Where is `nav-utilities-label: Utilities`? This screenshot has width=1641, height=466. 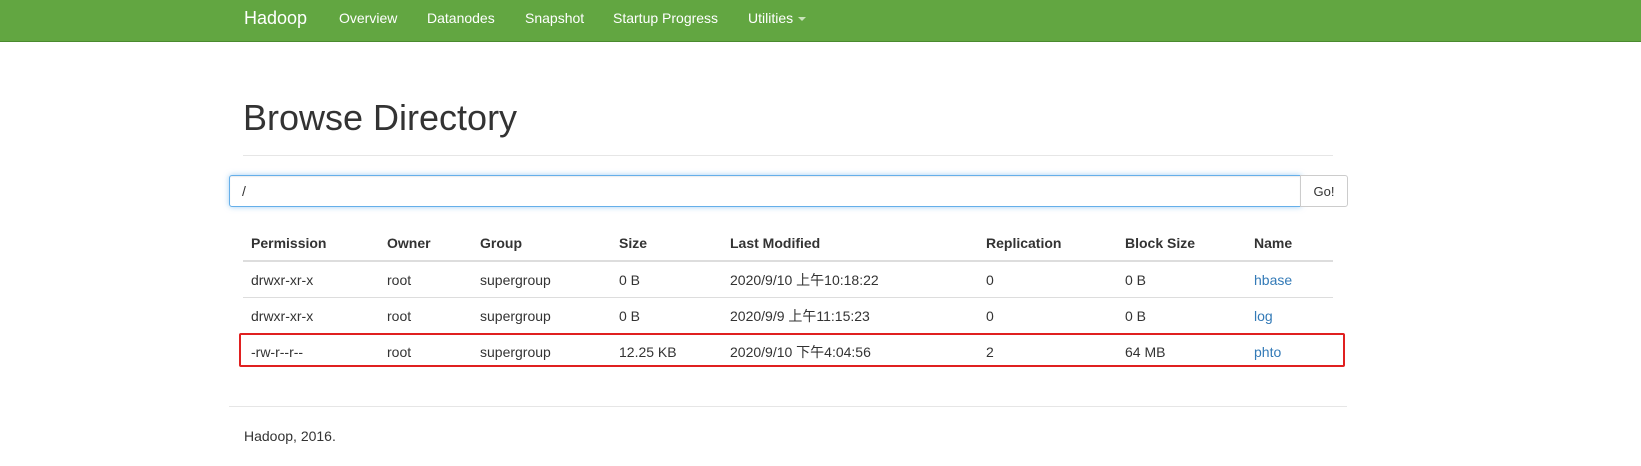 nav-utilities-label: Utilities is located at coordinates (771, 18).